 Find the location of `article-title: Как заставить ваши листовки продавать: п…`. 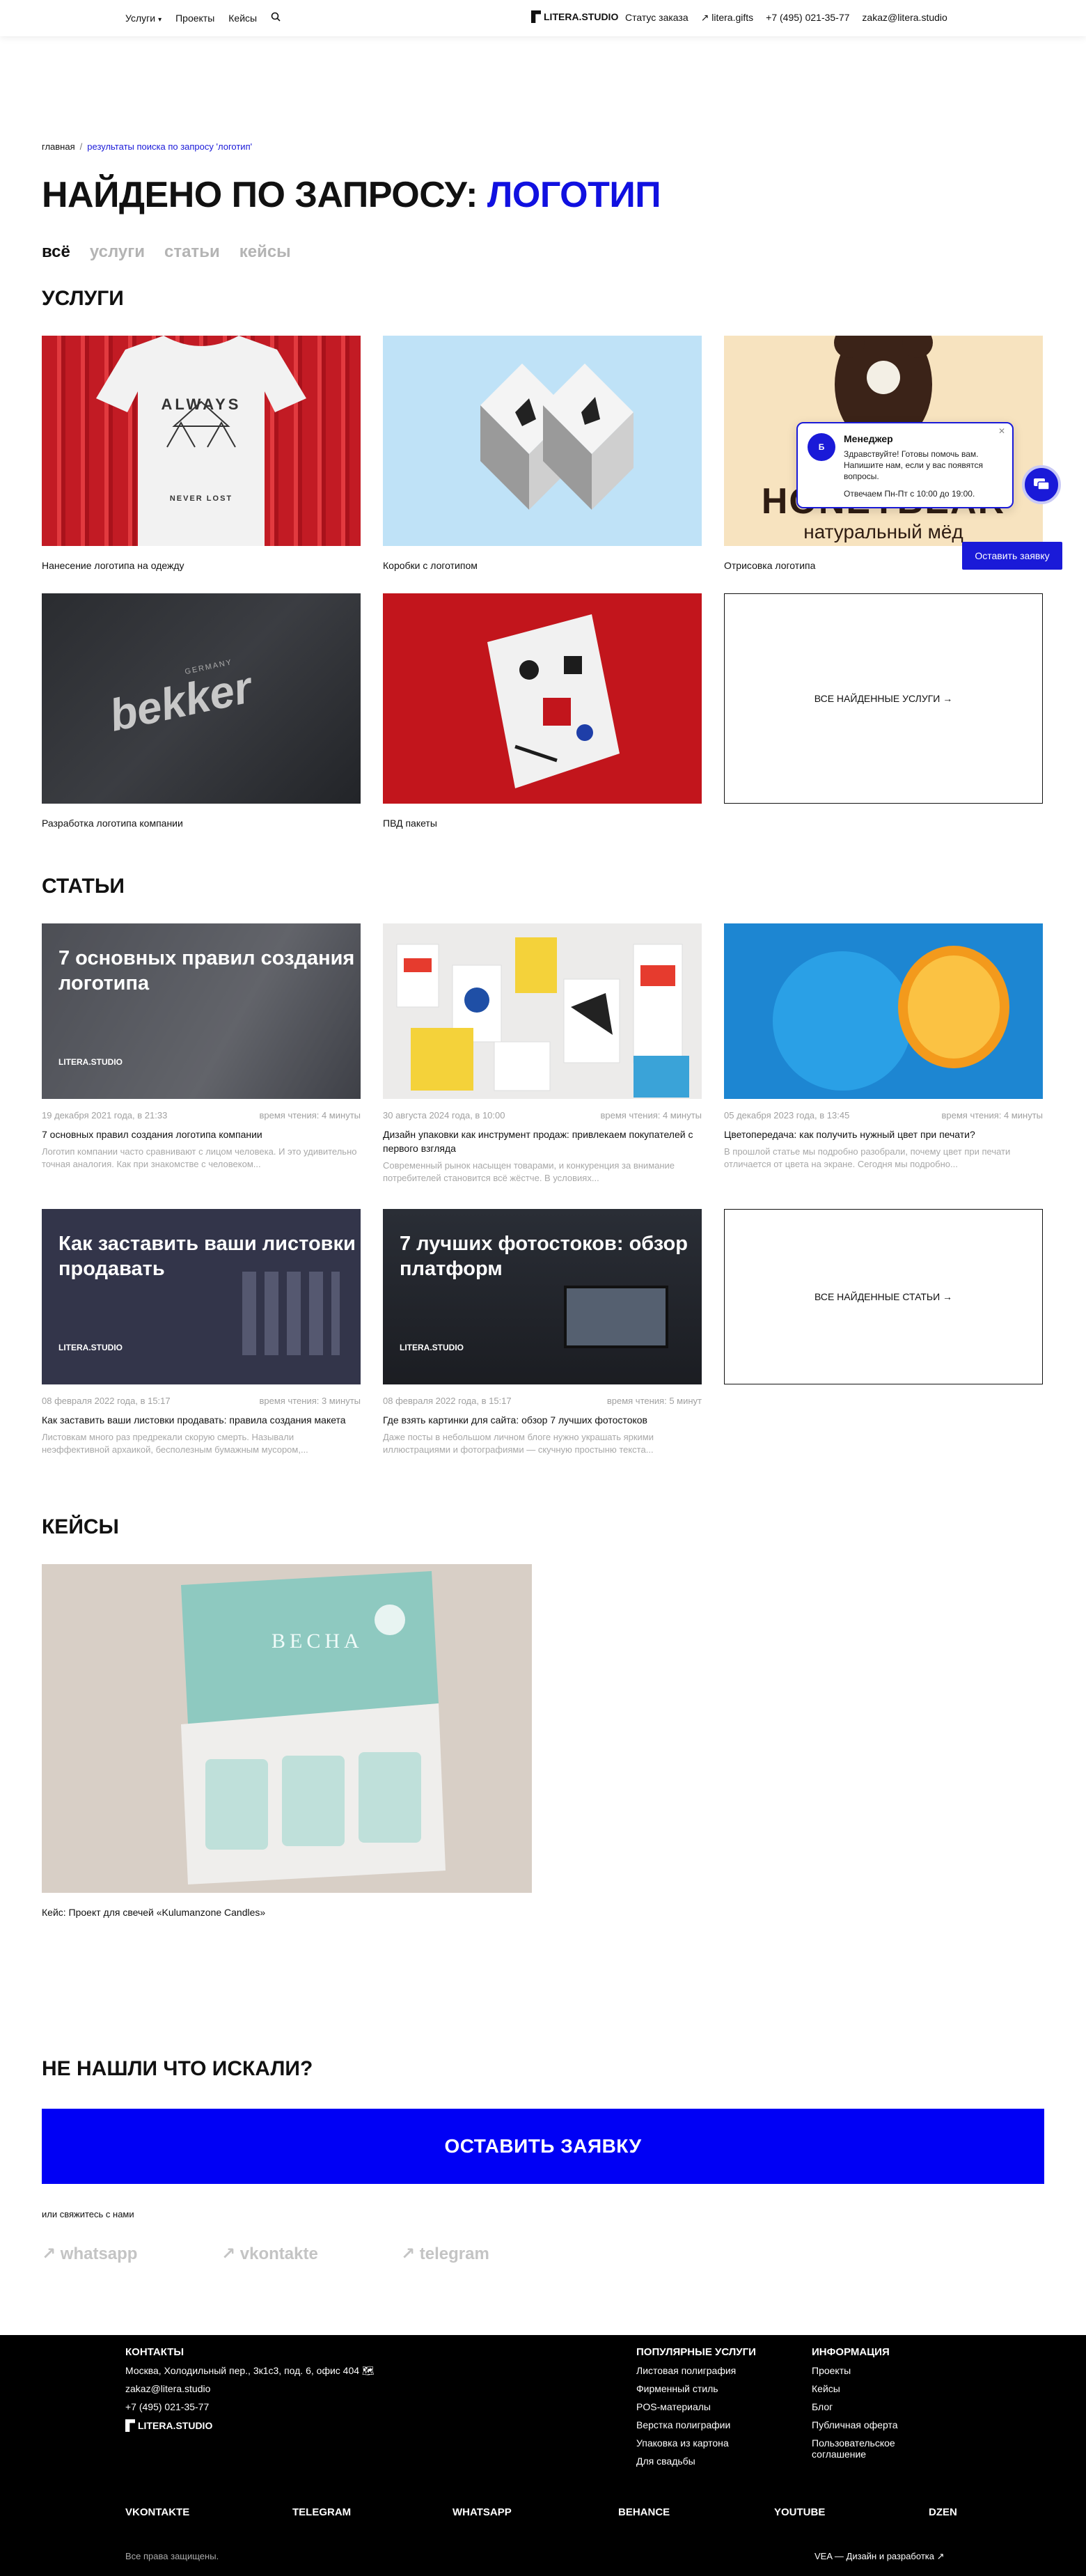

article-title: Как заставить ваши листовки продавать: п… is located at coordinates (194, 1420).